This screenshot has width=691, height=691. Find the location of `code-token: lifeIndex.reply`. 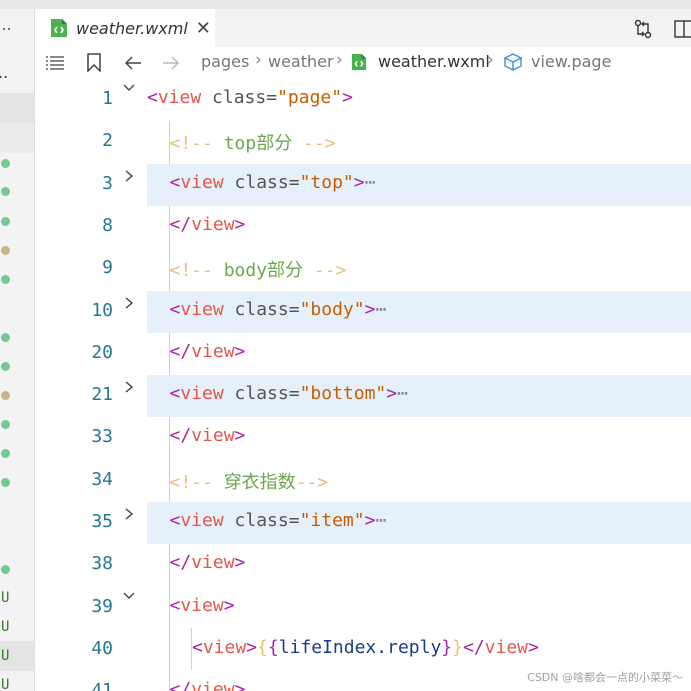

code-token: lifeIndex.reply is located at coordinates (360, 647).